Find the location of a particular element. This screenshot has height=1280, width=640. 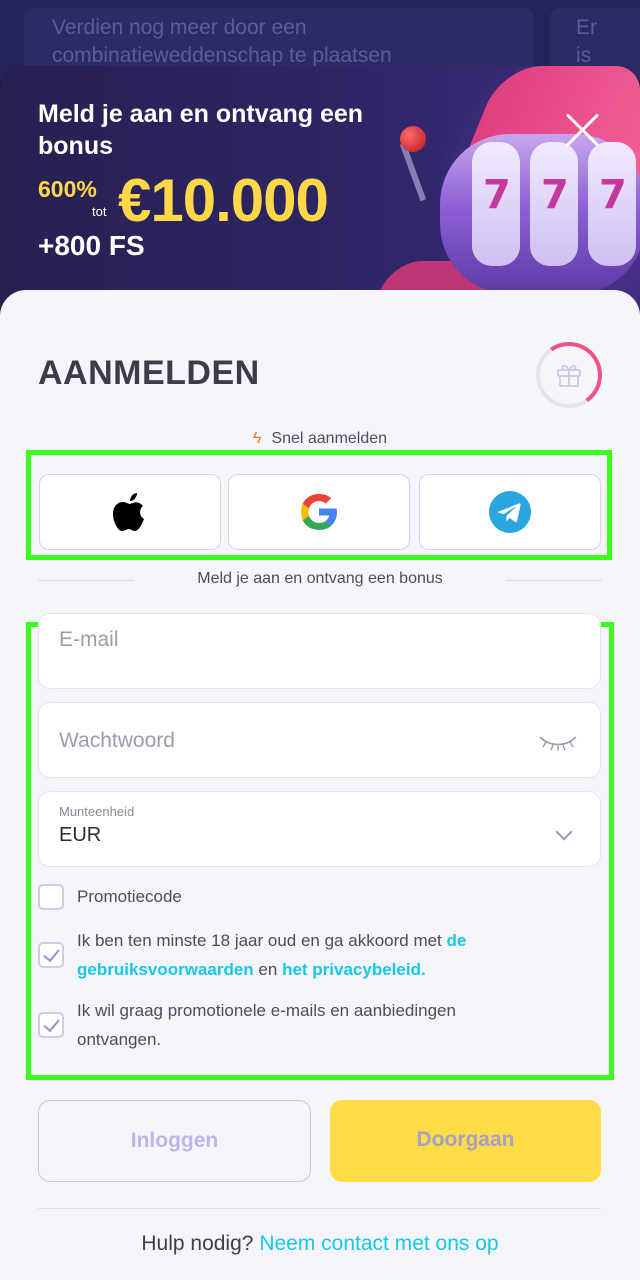

apple-icon is located at coordinates (128, 512).